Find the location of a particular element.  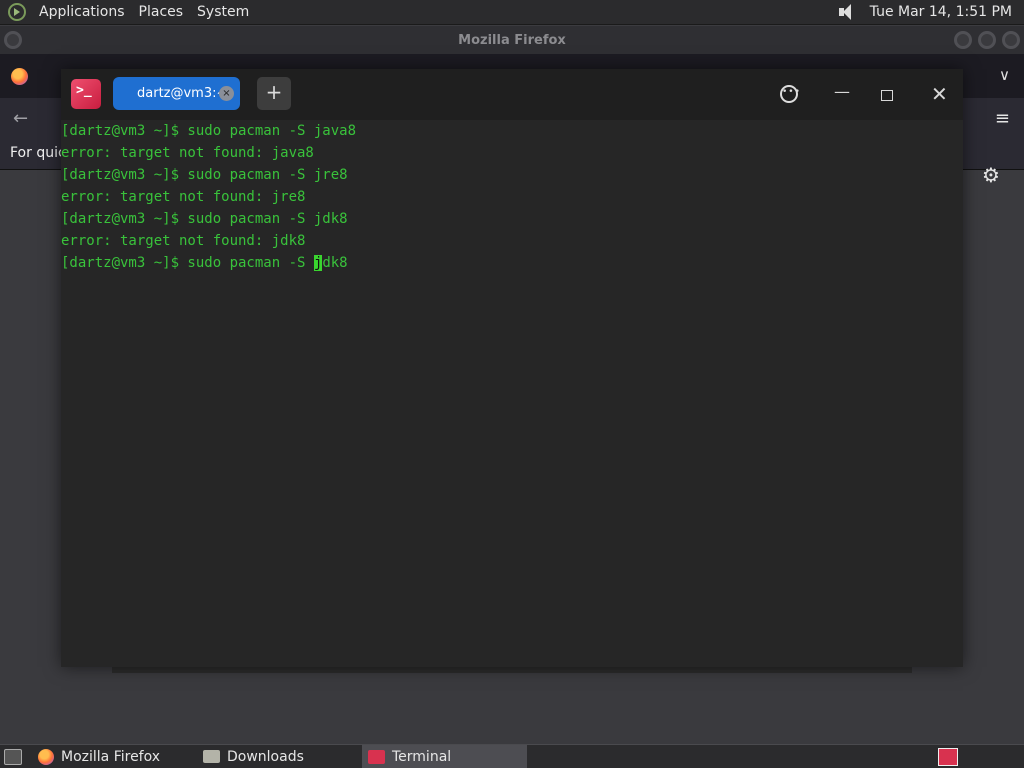

window-menu-icon is located at coordinates (13, 40).